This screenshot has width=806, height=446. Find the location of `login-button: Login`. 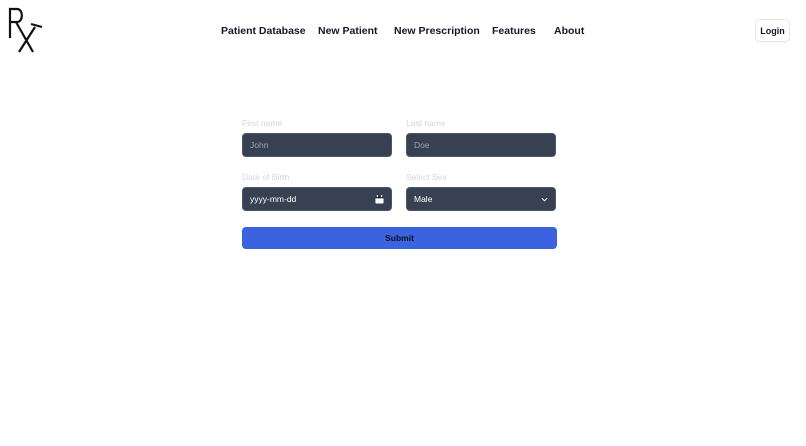

login-button: Login is located at coordinates (772, 30).